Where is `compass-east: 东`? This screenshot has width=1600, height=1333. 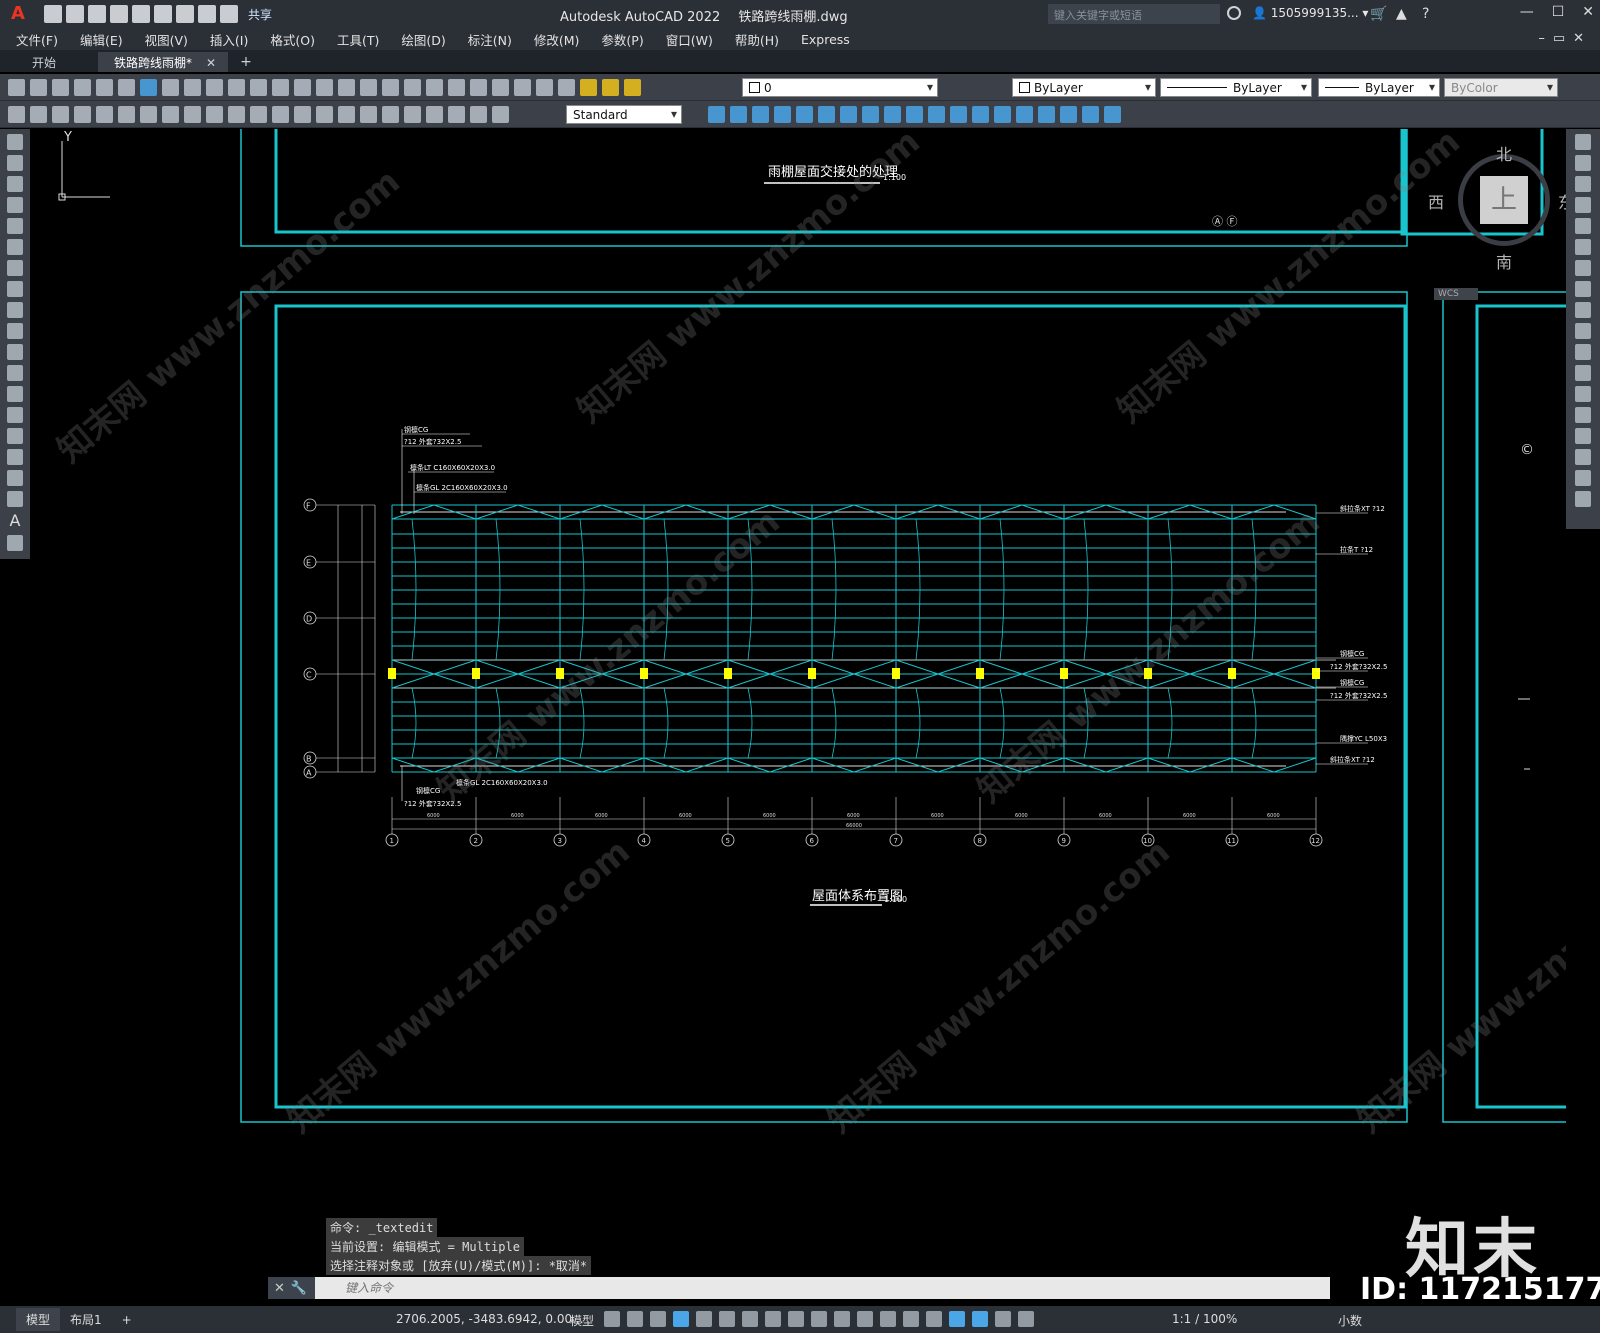 compass-east: 东 is located at coordinates (1562, 201).